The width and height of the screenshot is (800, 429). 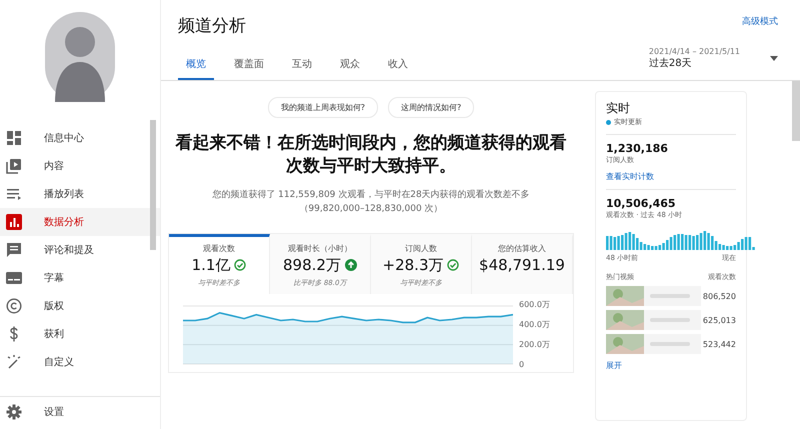 I want to click on tab: 观众, so click(x=350, y=66).